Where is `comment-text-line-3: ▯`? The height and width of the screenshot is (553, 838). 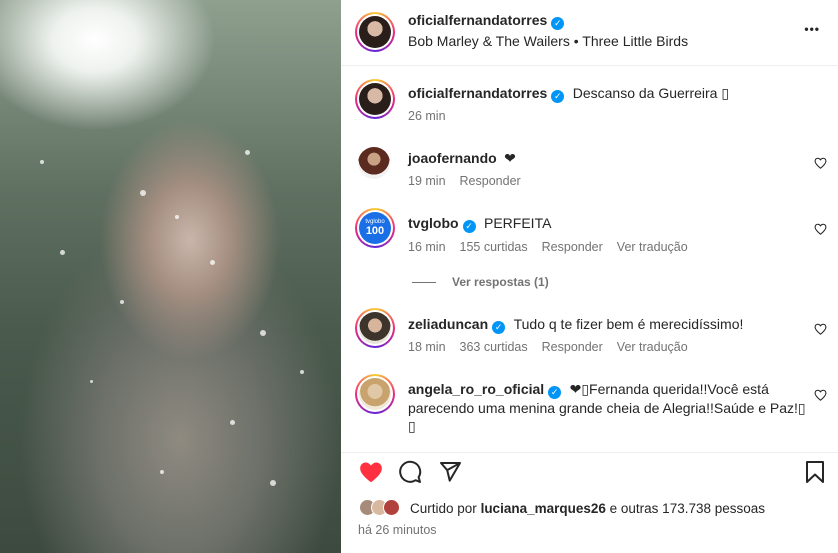
comment-text-line-3: ▯ is located at coordinates (412, 426).